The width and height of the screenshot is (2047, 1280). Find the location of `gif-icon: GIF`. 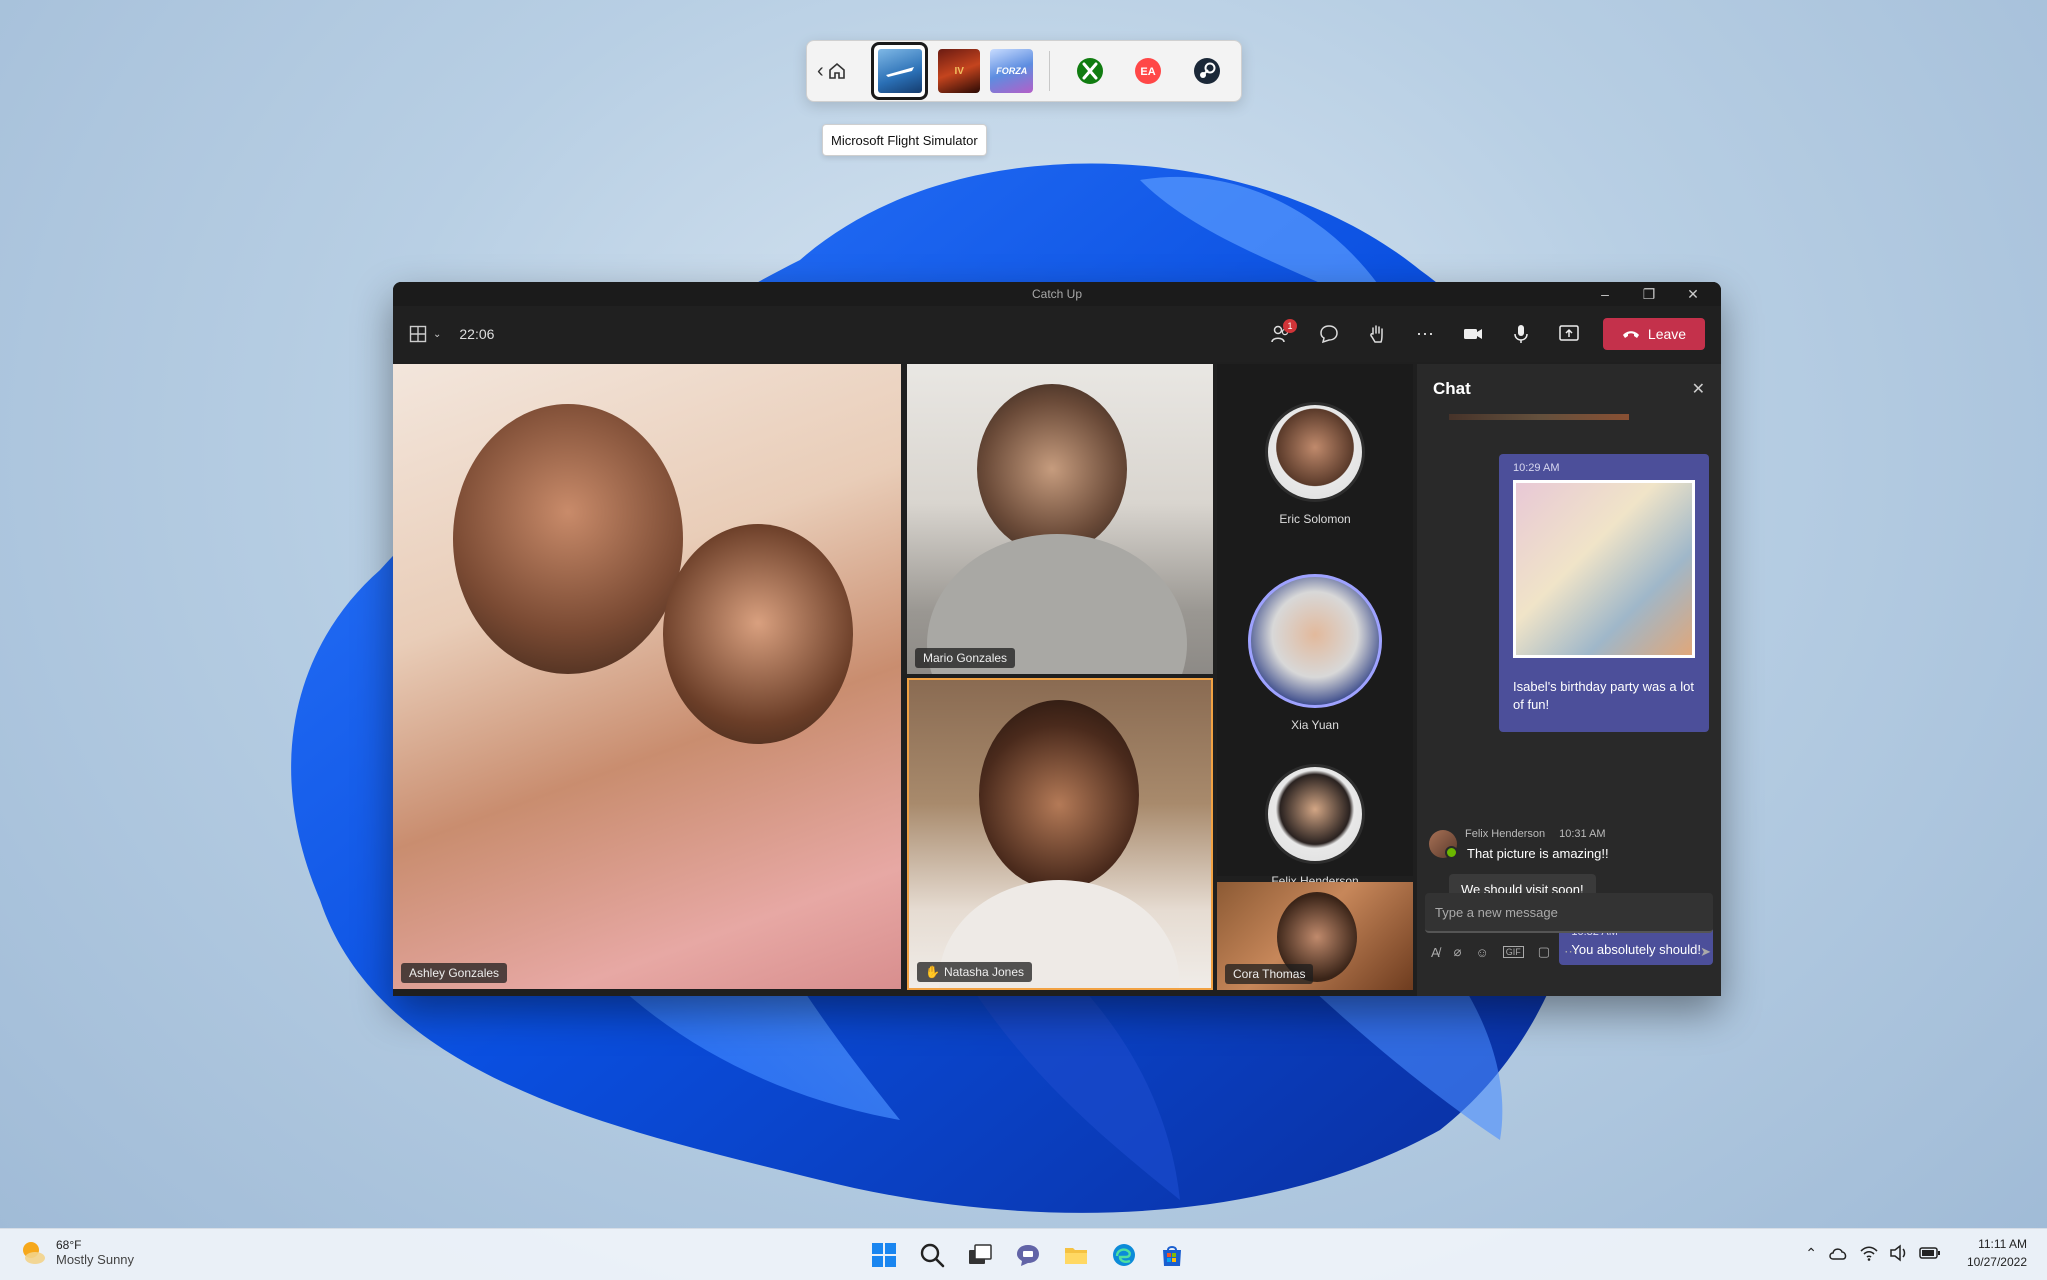

gif-icon: GIF is located at coordinates (1513, 952).